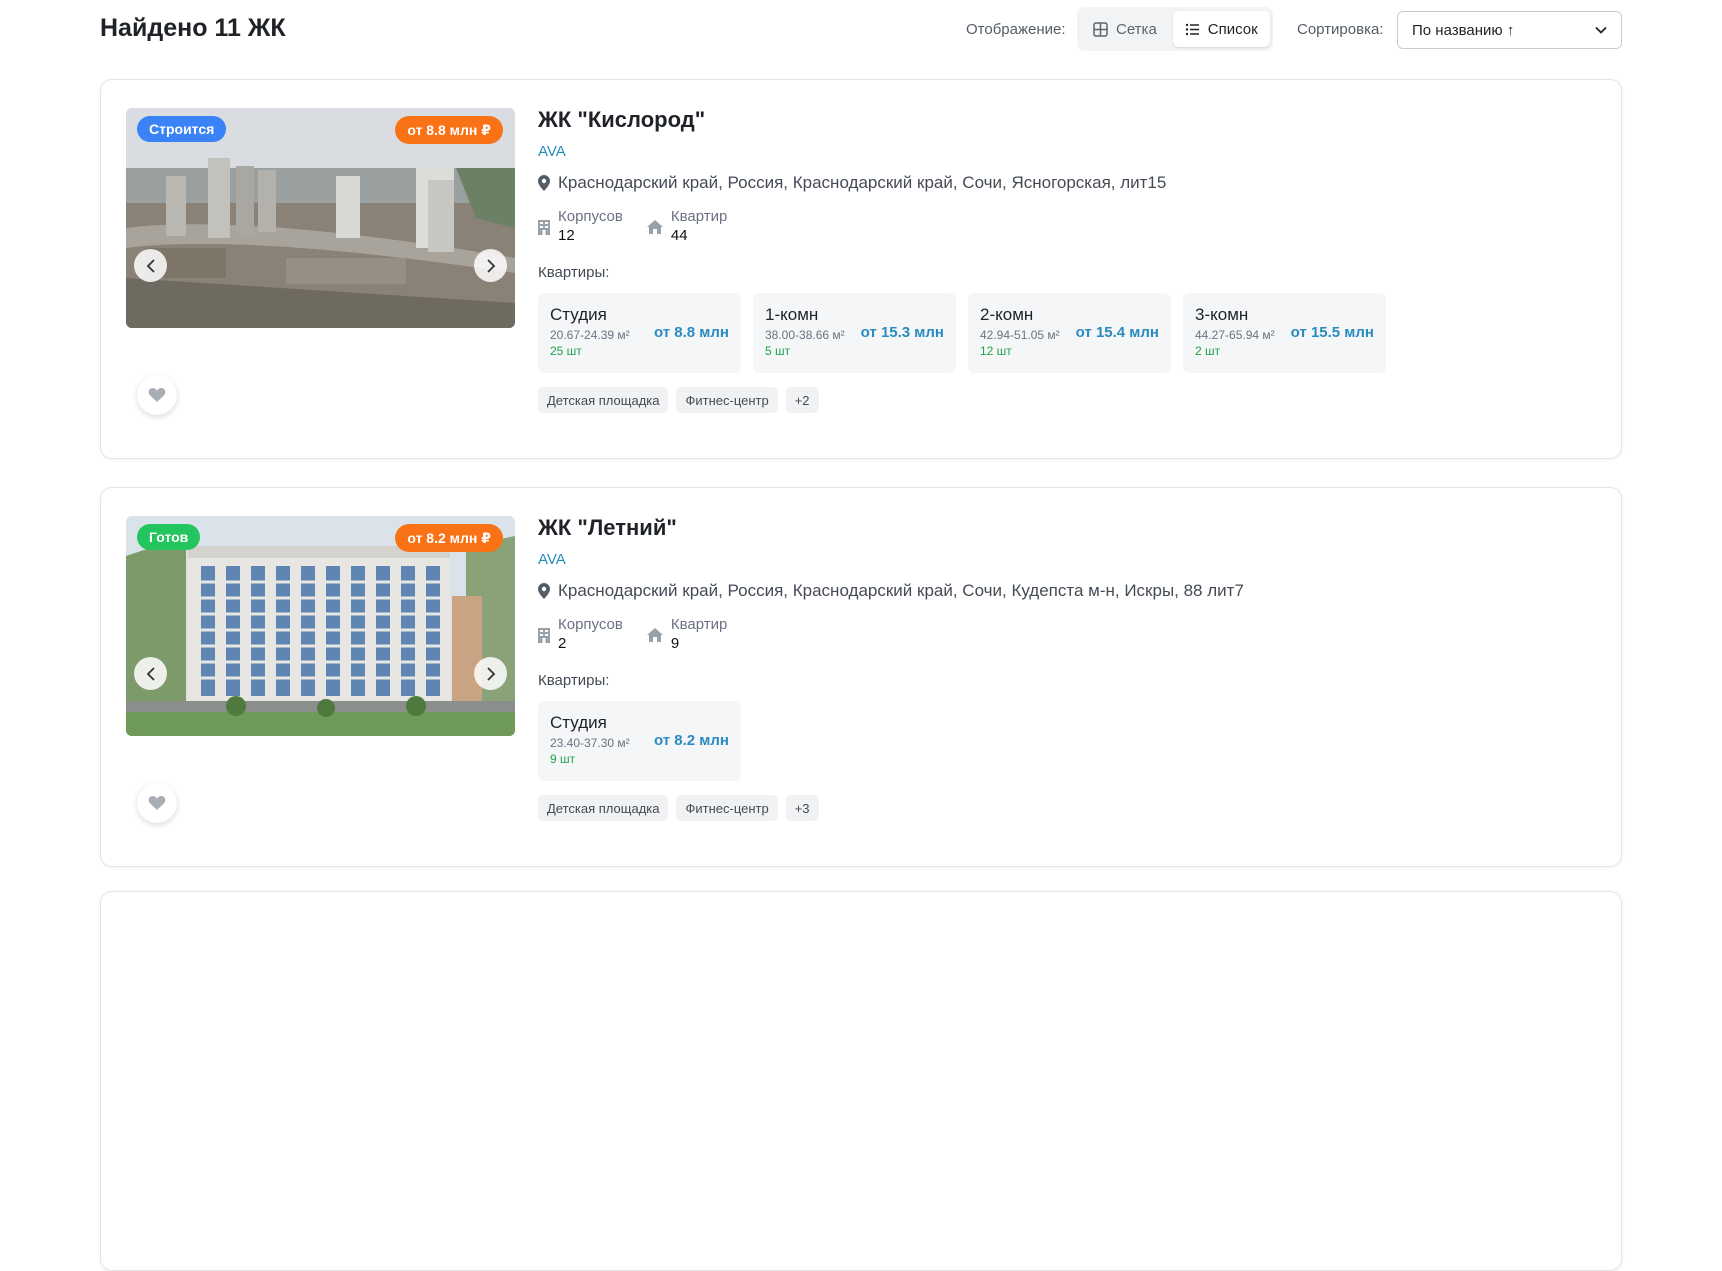 The height and width of the screenshot is (1271, 1722). I want to click on apartment-type-card: 2-комн 42.94-51.05 м² 12 шт от 15.4 млн, so click(1069, 333).